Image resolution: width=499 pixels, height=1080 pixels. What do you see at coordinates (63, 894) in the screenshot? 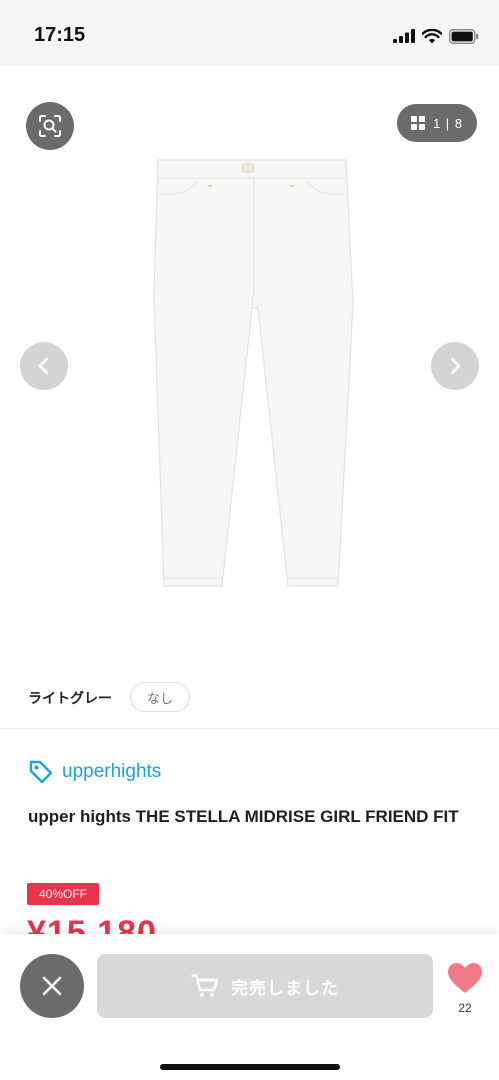
I see `discount-badge: 40%OFF` at bounding box center [63, 894].